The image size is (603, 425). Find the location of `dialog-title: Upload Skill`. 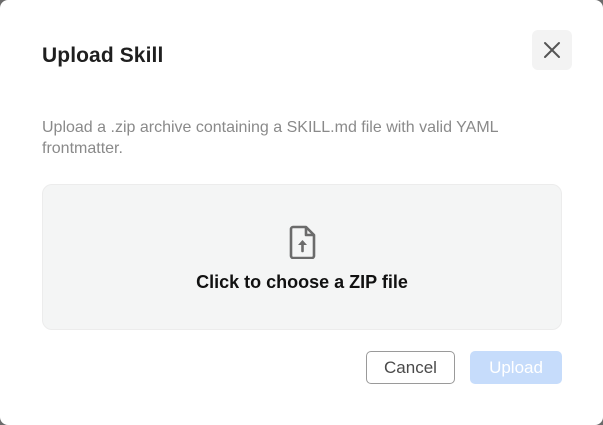

dialog-title: Upload Skill is located at coordinates (103, 55).